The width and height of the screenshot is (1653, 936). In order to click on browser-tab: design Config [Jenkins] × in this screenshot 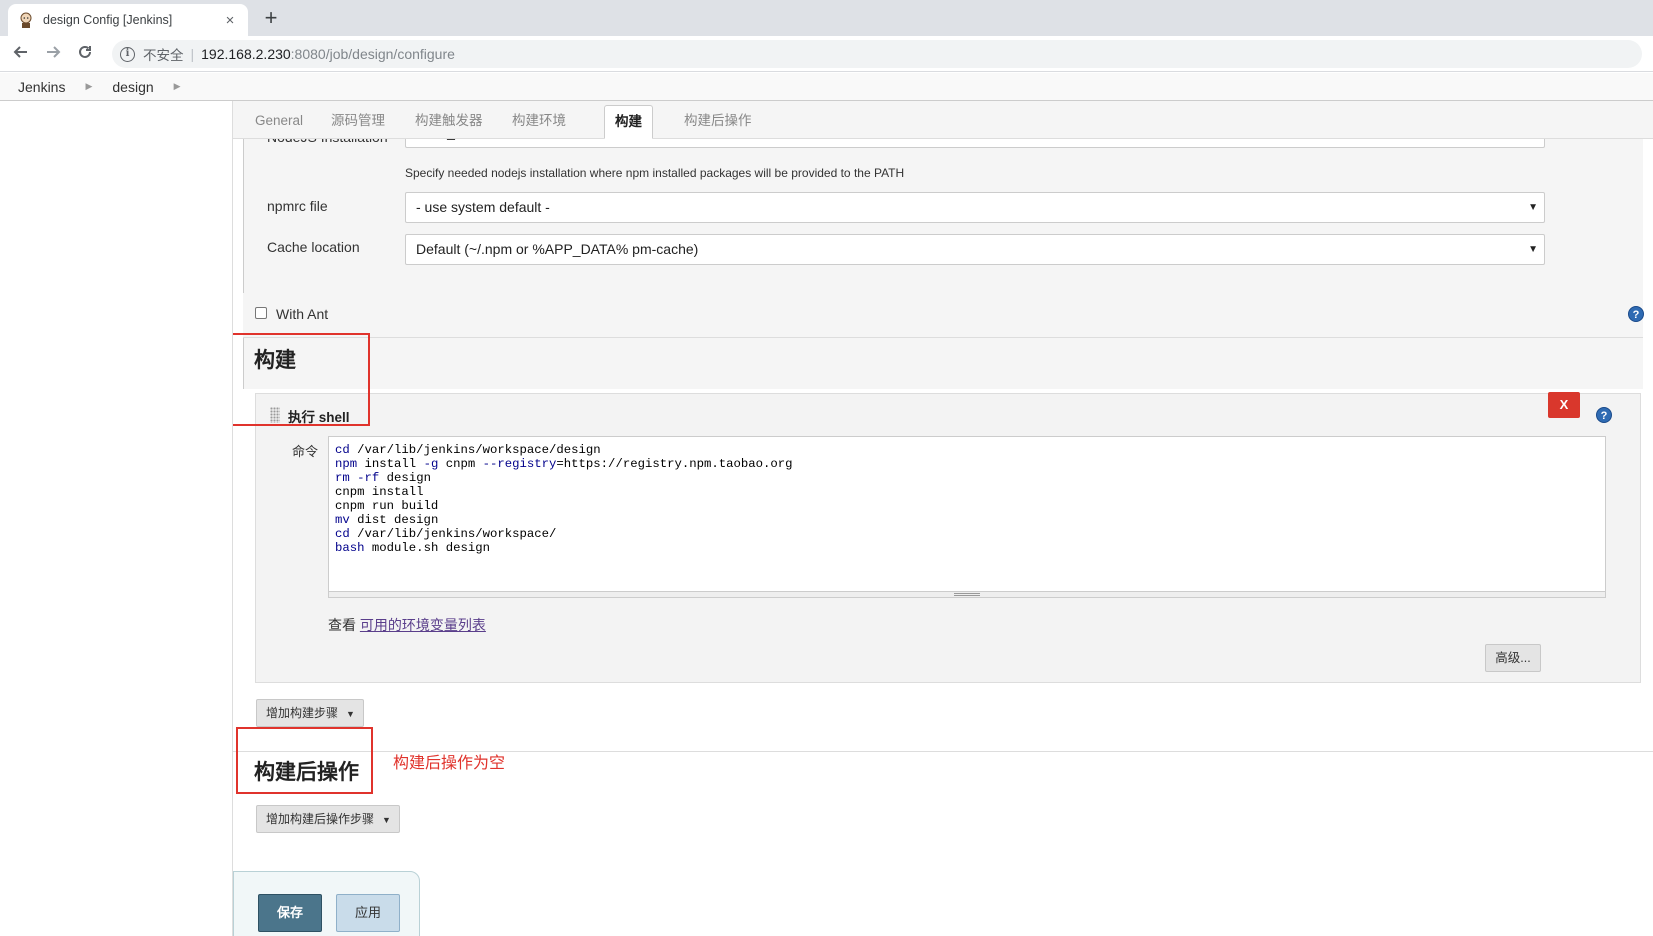, I will do `click(128, 20)`.